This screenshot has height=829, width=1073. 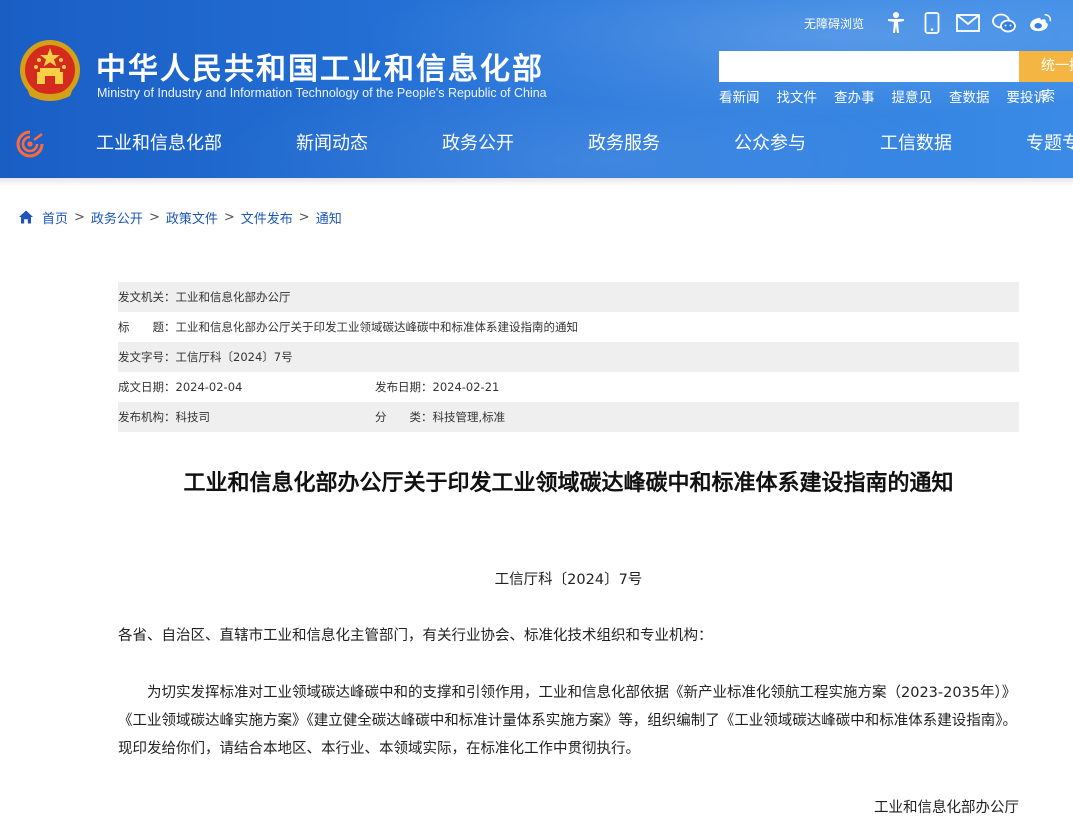 What do you see at coordinates (404, 387) in the screenshot?
I see `meta-published-label: 发布日期：` at bounding box center [404, 387].